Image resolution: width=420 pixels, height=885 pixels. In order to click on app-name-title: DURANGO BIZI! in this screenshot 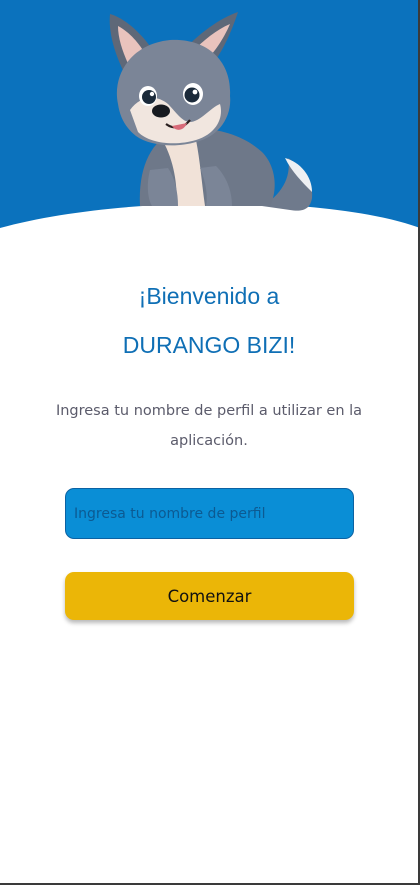, I will do `click(209, 345)`.